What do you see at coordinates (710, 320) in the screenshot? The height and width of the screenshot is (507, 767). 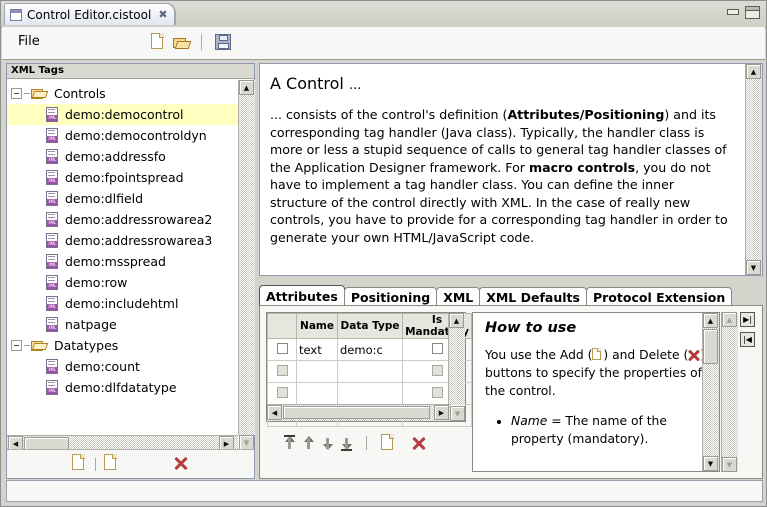 I see `howto-scroll-up-button: ▲` at bounding box center [710, 320].